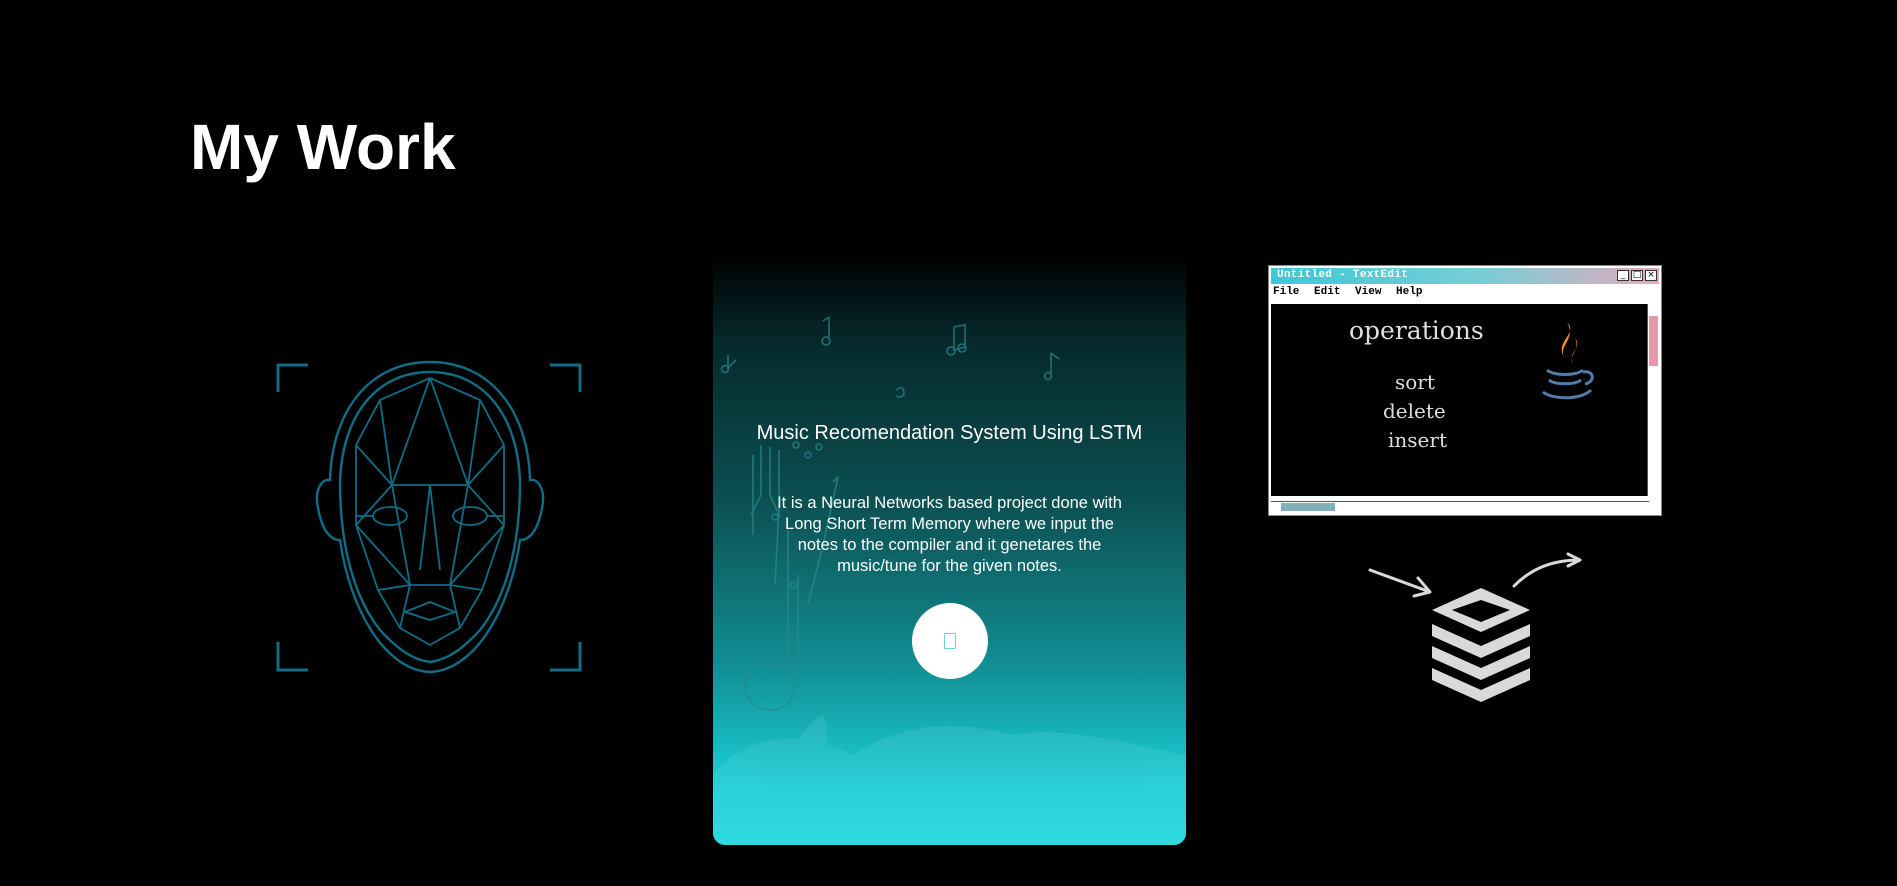 The width and height of the screenshot is (1897, 886). I want to click on music-card-link-button, so click(950, 641).